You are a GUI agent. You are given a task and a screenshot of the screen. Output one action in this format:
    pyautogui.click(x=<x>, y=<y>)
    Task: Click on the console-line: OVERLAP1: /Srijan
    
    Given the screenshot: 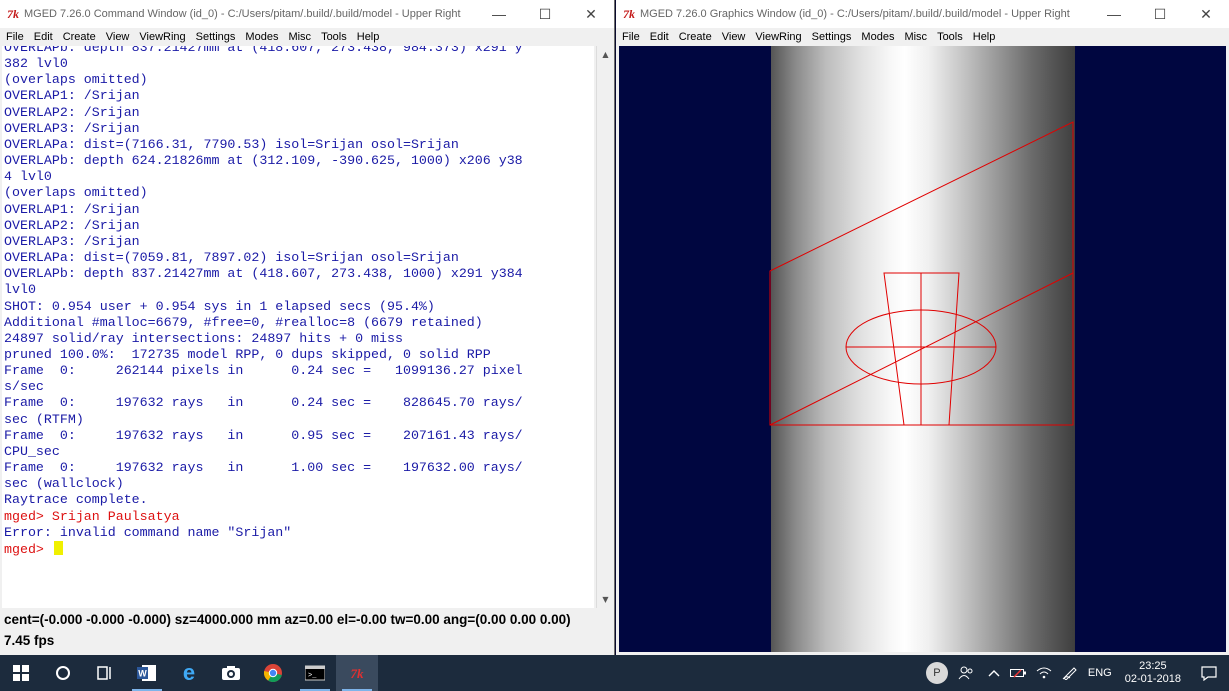 What is the action you would take?
    pyautogui.click(x=72, y=209)
    